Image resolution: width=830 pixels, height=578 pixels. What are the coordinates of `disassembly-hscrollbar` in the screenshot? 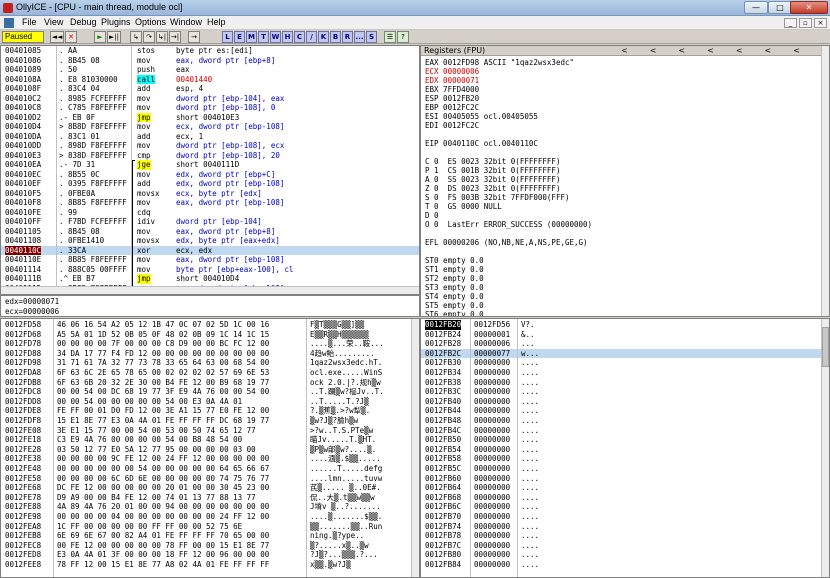 It's located at (210, 290).